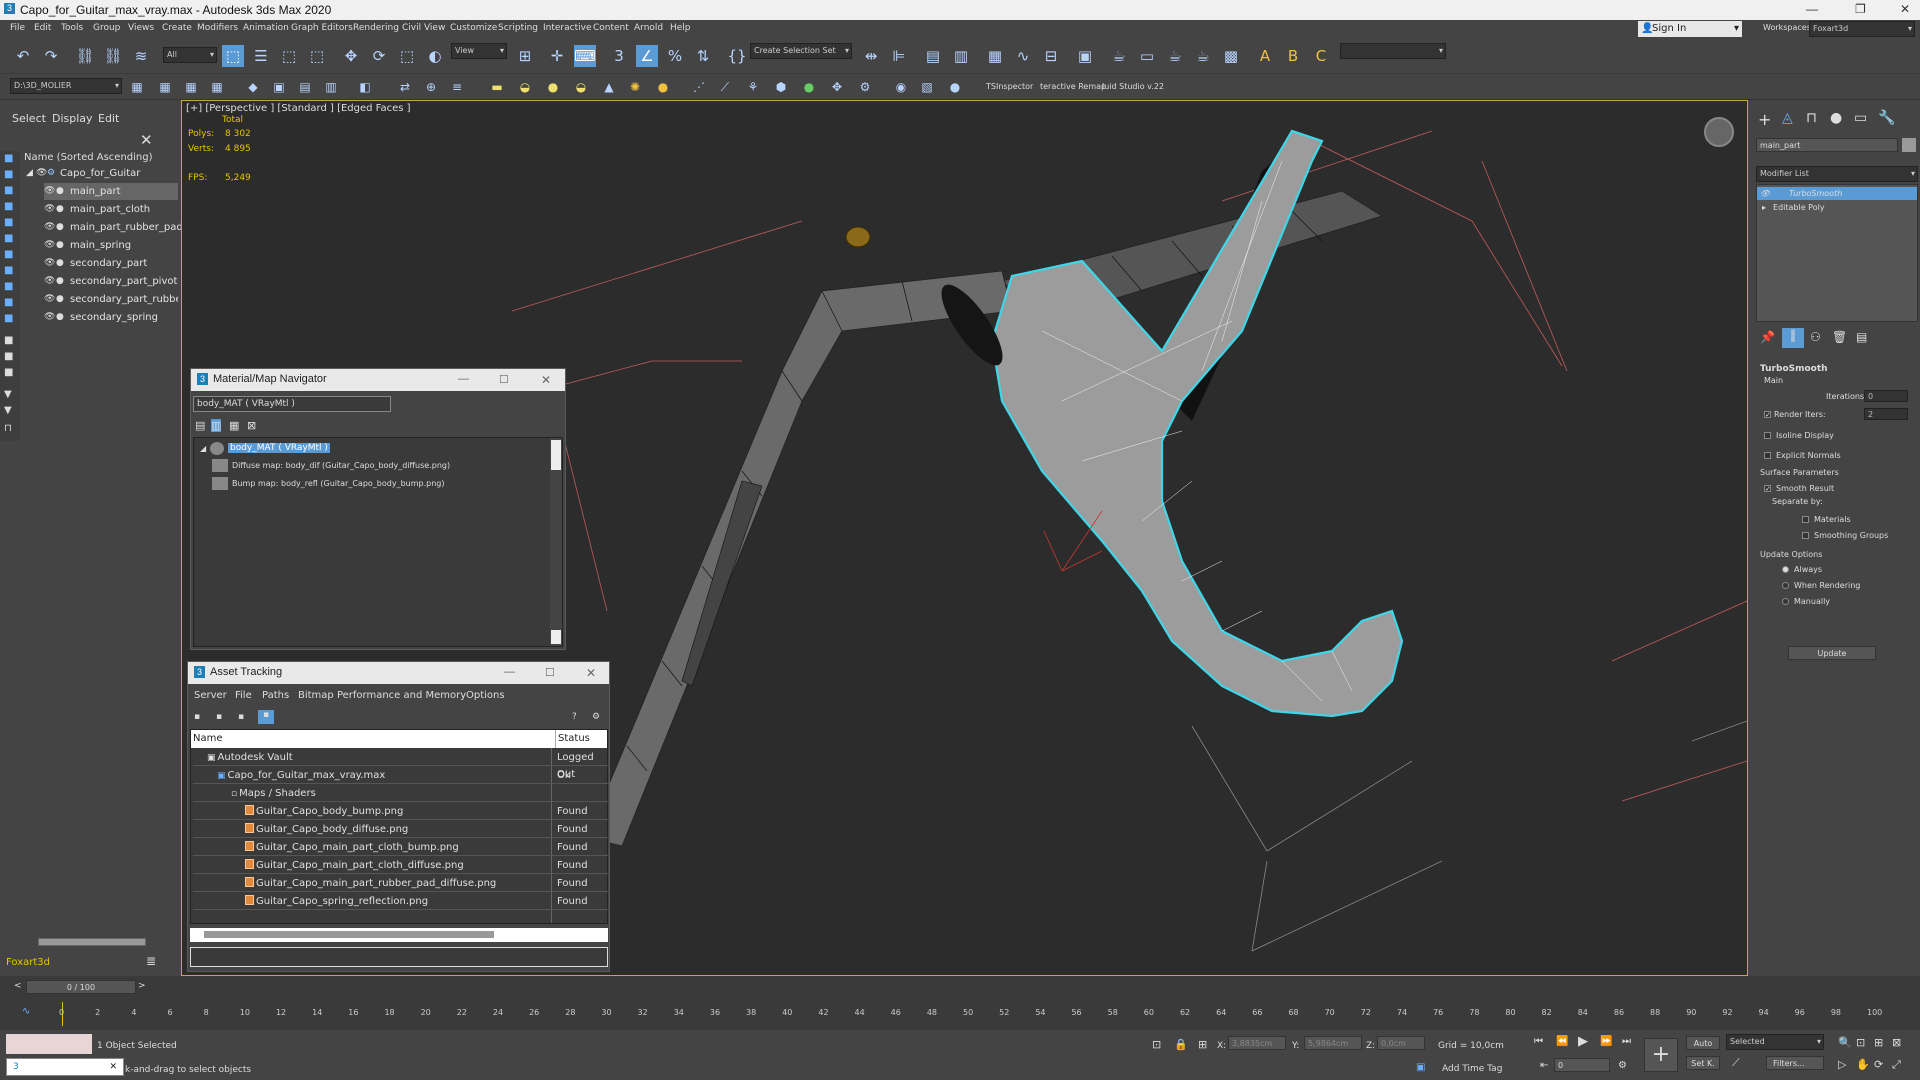 The height and width of the screenshot is (1080, 1920). Describe the element at coordinates (66, 86) in the screenshot. I see `project-folder-select: D:\3D_MOLIER` at that location.